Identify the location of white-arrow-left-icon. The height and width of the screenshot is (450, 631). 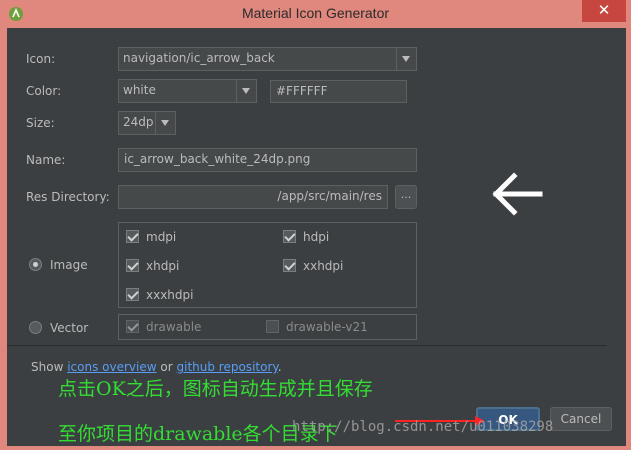
(517, 194).